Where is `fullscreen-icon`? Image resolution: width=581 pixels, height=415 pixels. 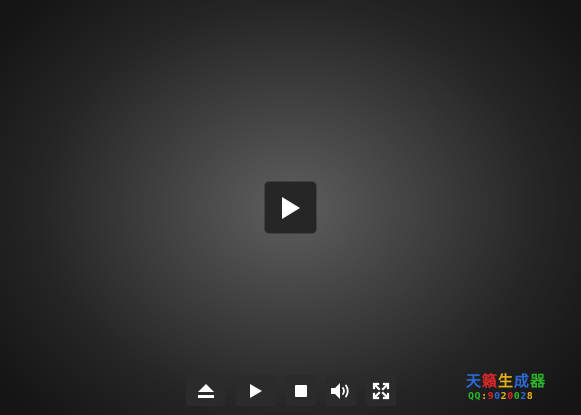 fullscreen-icon is located at coordinates (381, 390).